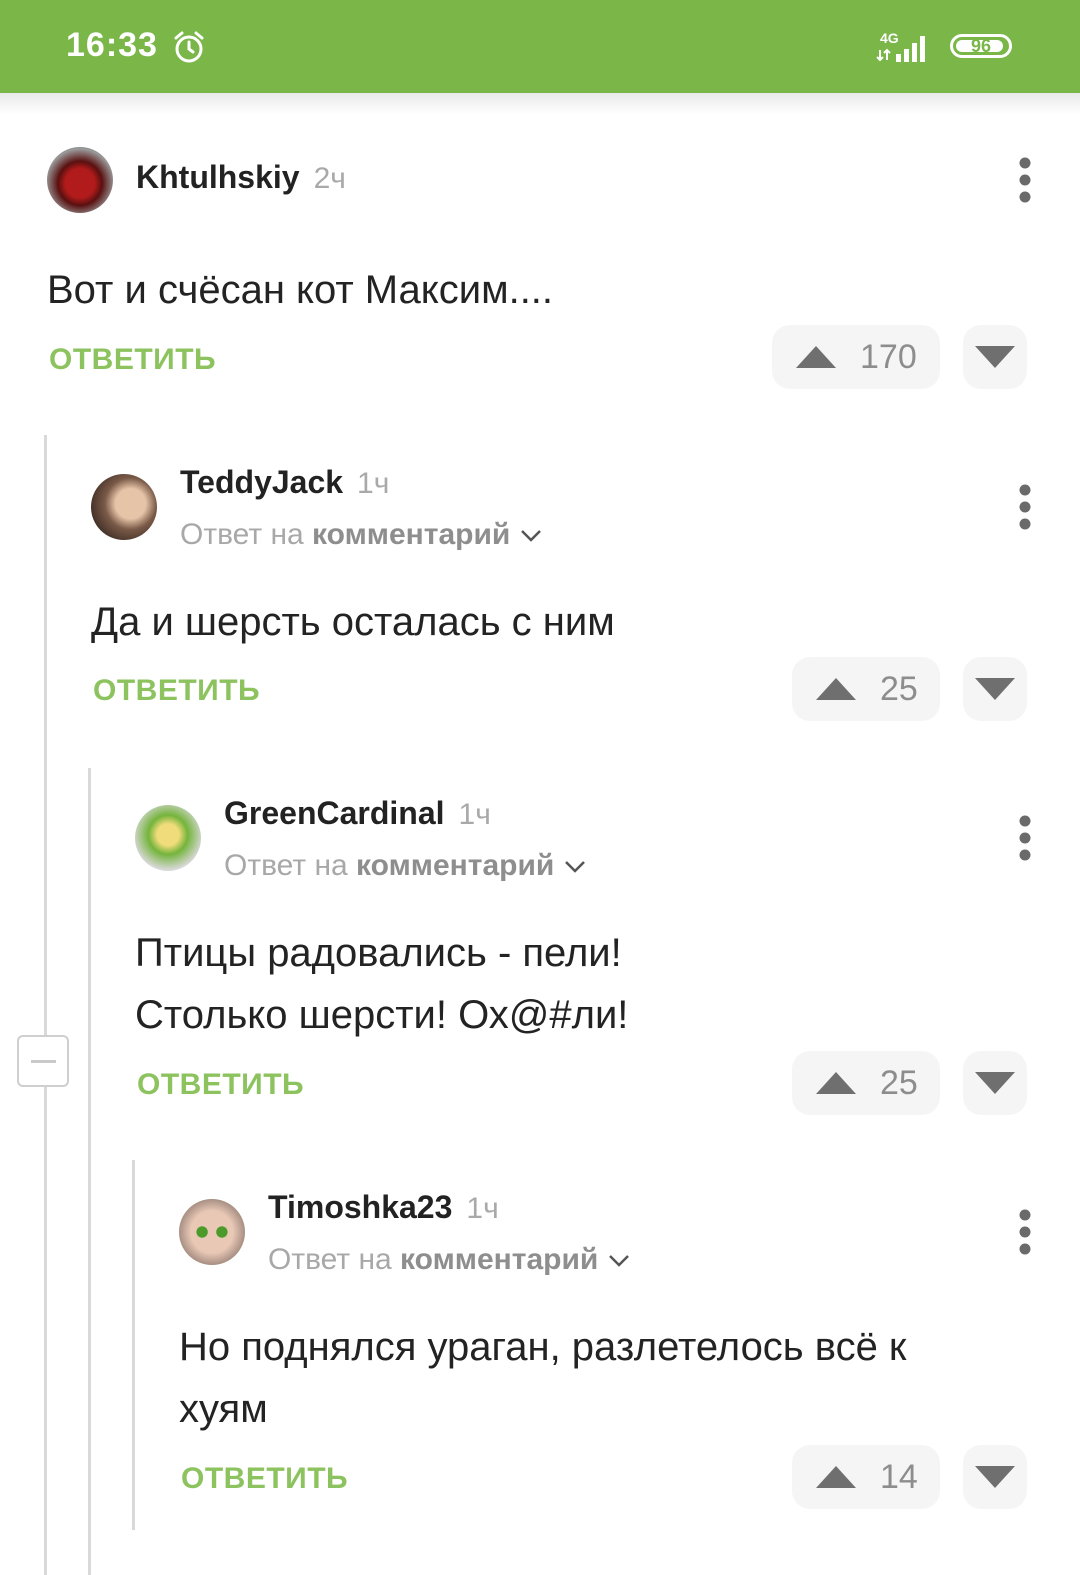 The width and height of the screenshot is (1080, 1575). What do you see at coordinates (353, 622) in the screenshot?
I see `comment-text: Да и шерсть осталась с ним` at bounding box center [353, 622].